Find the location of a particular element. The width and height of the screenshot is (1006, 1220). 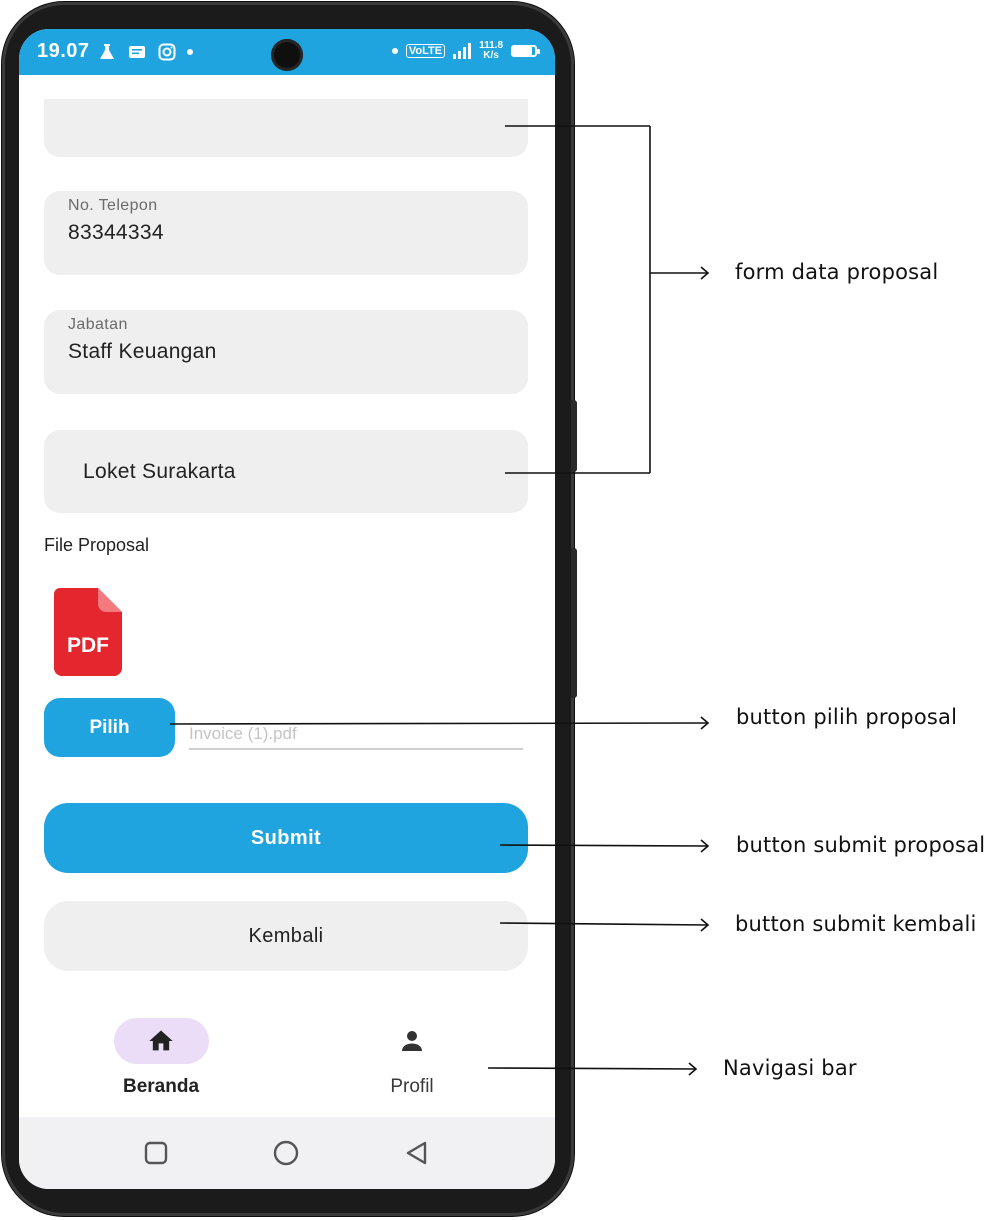

back-arrow-line is located at coordinates (604, 924).